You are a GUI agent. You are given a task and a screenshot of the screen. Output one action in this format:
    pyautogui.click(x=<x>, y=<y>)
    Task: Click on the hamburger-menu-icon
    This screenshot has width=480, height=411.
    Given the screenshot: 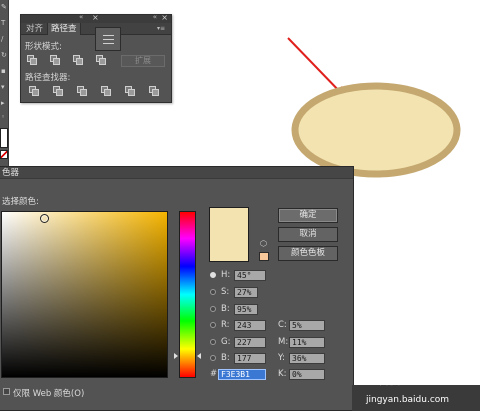 What is the action you would take?
    pyautogui.click(x=108, y=39)
    